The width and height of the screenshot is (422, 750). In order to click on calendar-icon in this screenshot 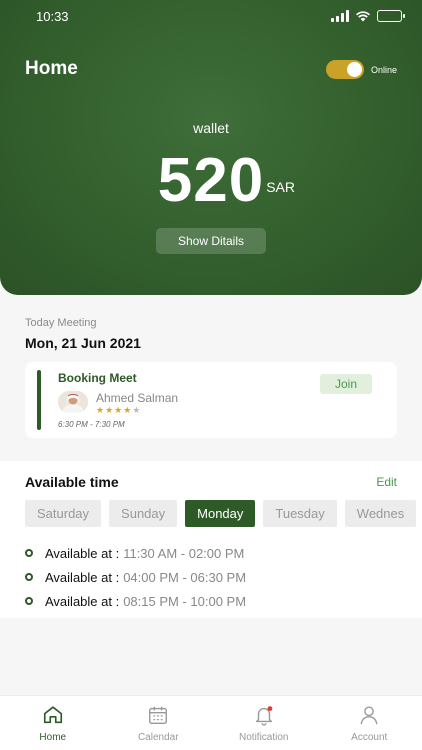, I will do `click(158, 715)`.